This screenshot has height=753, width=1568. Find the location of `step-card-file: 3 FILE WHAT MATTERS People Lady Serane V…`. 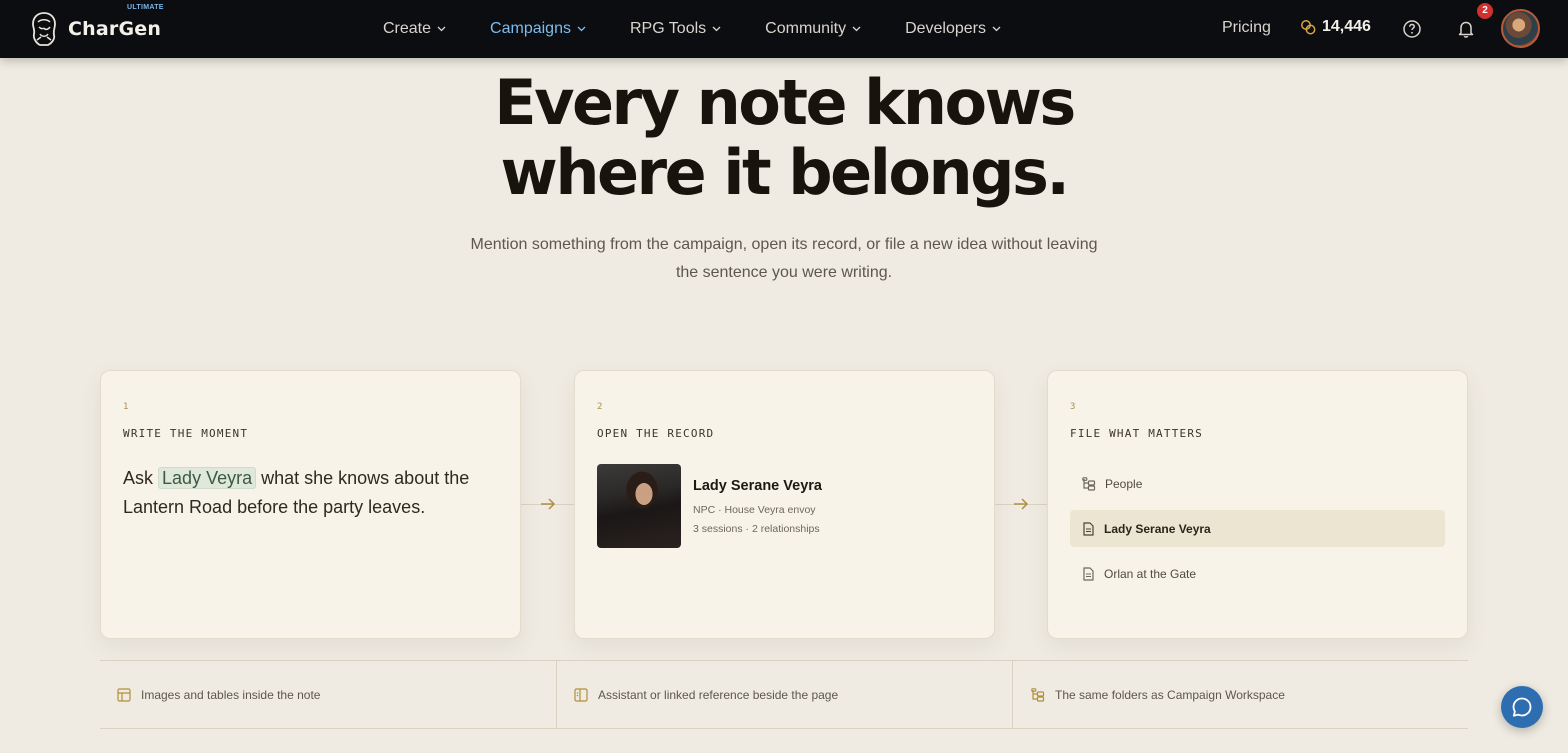

step-card-file: 3 FILE WHAT MATTERS People Lady Serane V… is located at coordinates (1257, 504).